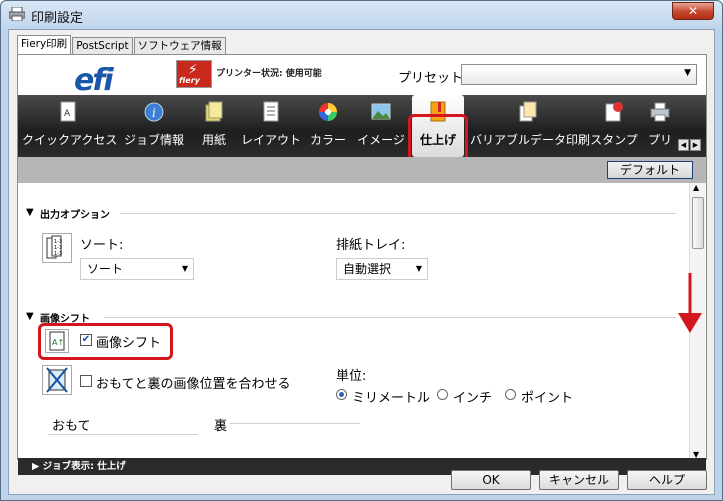  Describe the element at coordinates (442, 394) in the screenshot. I see `unit-radio-inch` at that location.